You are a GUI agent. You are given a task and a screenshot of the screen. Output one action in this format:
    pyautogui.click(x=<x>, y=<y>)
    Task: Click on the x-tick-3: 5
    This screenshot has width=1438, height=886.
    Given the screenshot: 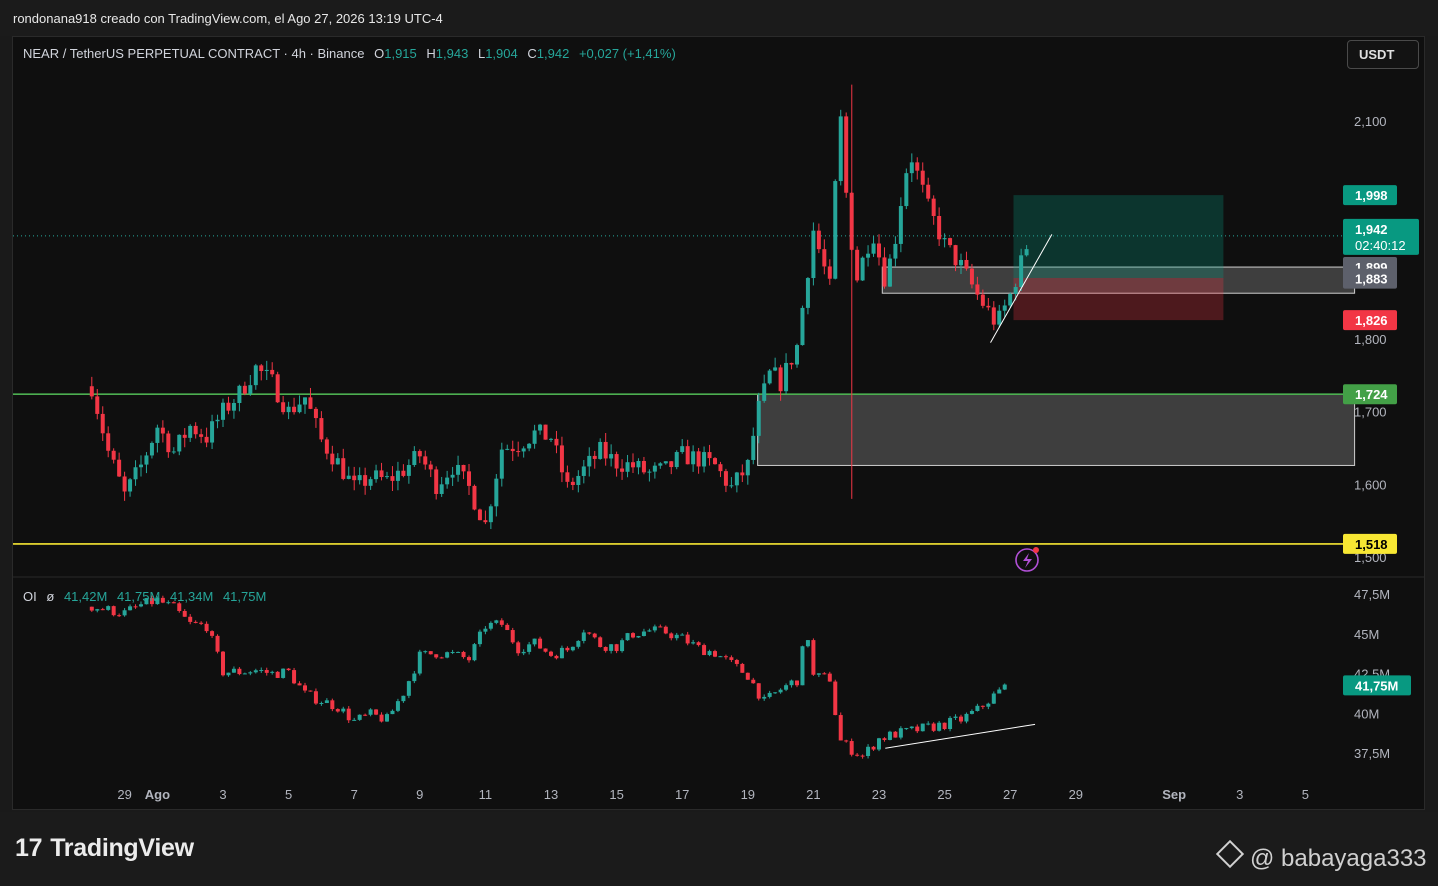 What is the action you would take?
    pyautogui.click(x=288, y=794)
    